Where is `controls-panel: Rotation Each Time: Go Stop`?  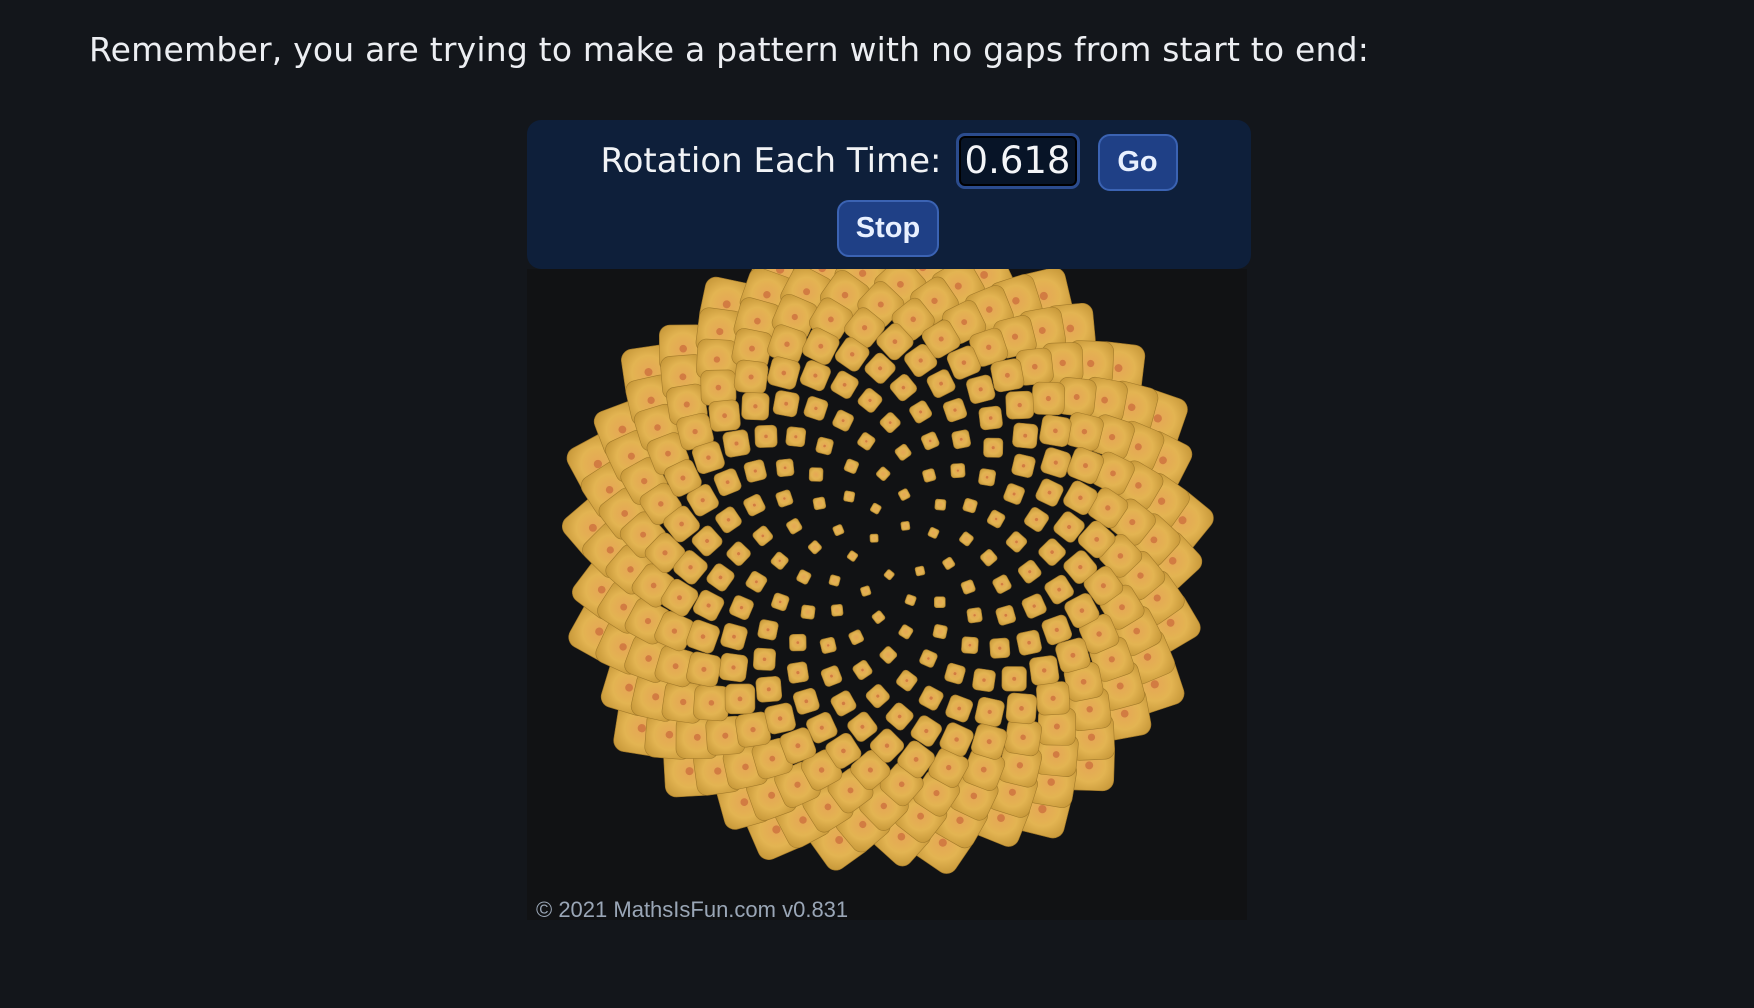 controls-panel: Rotation Each Time: Go Stop is located at coordinates (889, 194).